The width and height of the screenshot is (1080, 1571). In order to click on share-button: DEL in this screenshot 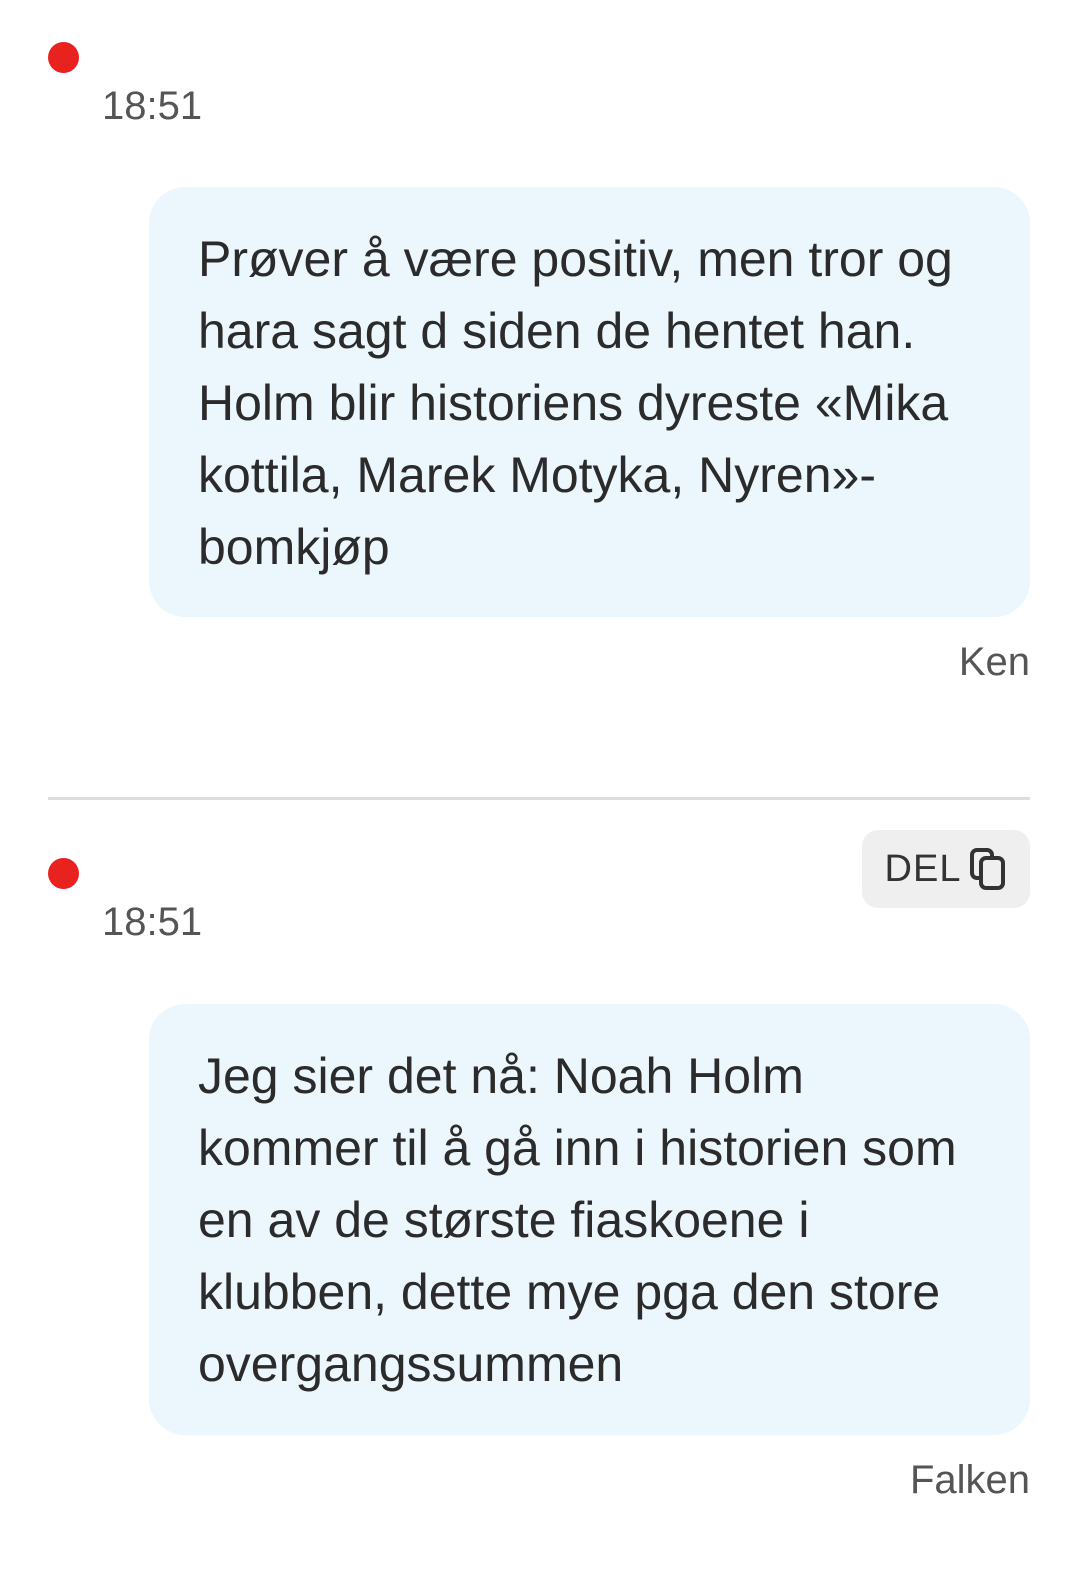, I will do `click(946, 869)`.